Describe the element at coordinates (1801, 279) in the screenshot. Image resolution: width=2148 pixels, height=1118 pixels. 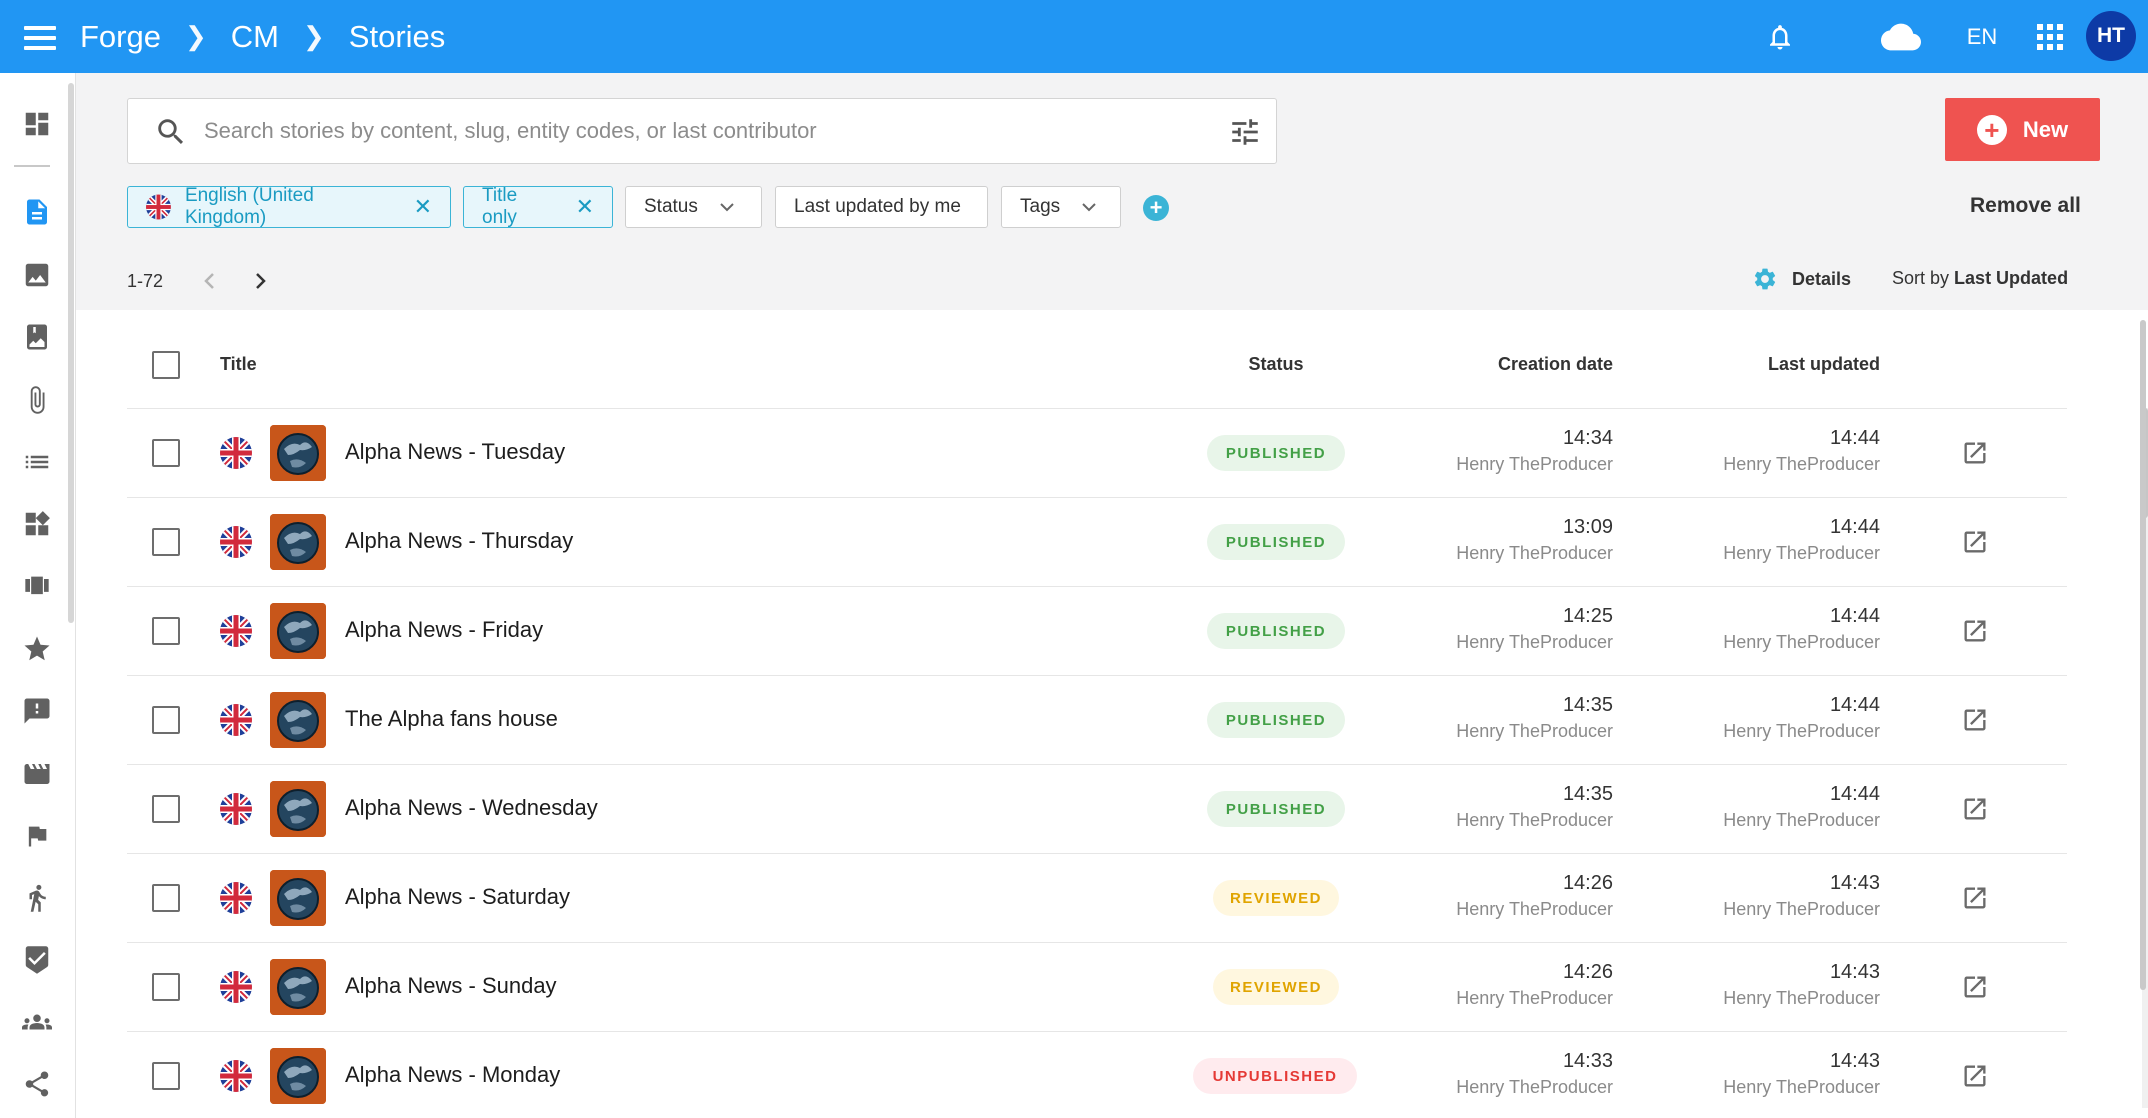
I see `details-toggle: Details` at that location.